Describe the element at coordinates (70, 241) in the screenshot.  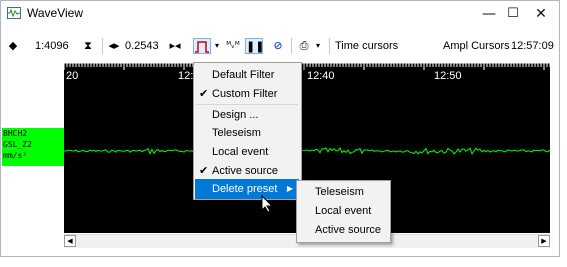
I see `scroll-left-icon: ◀` at that location.